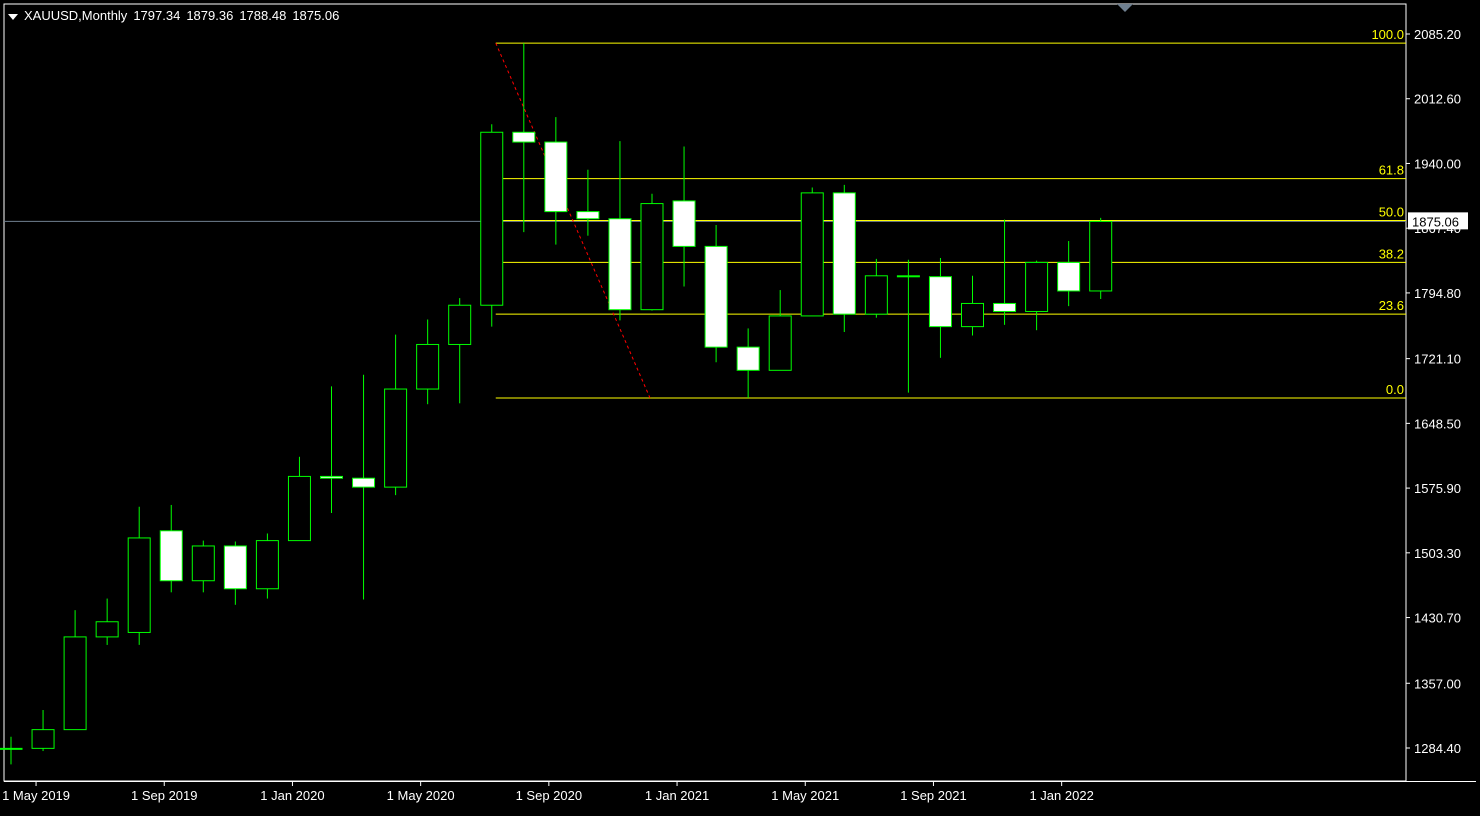 The image size is (1480, 816). I want to click on x-tick-label: 1 Sep 2020, so click(549, 795).